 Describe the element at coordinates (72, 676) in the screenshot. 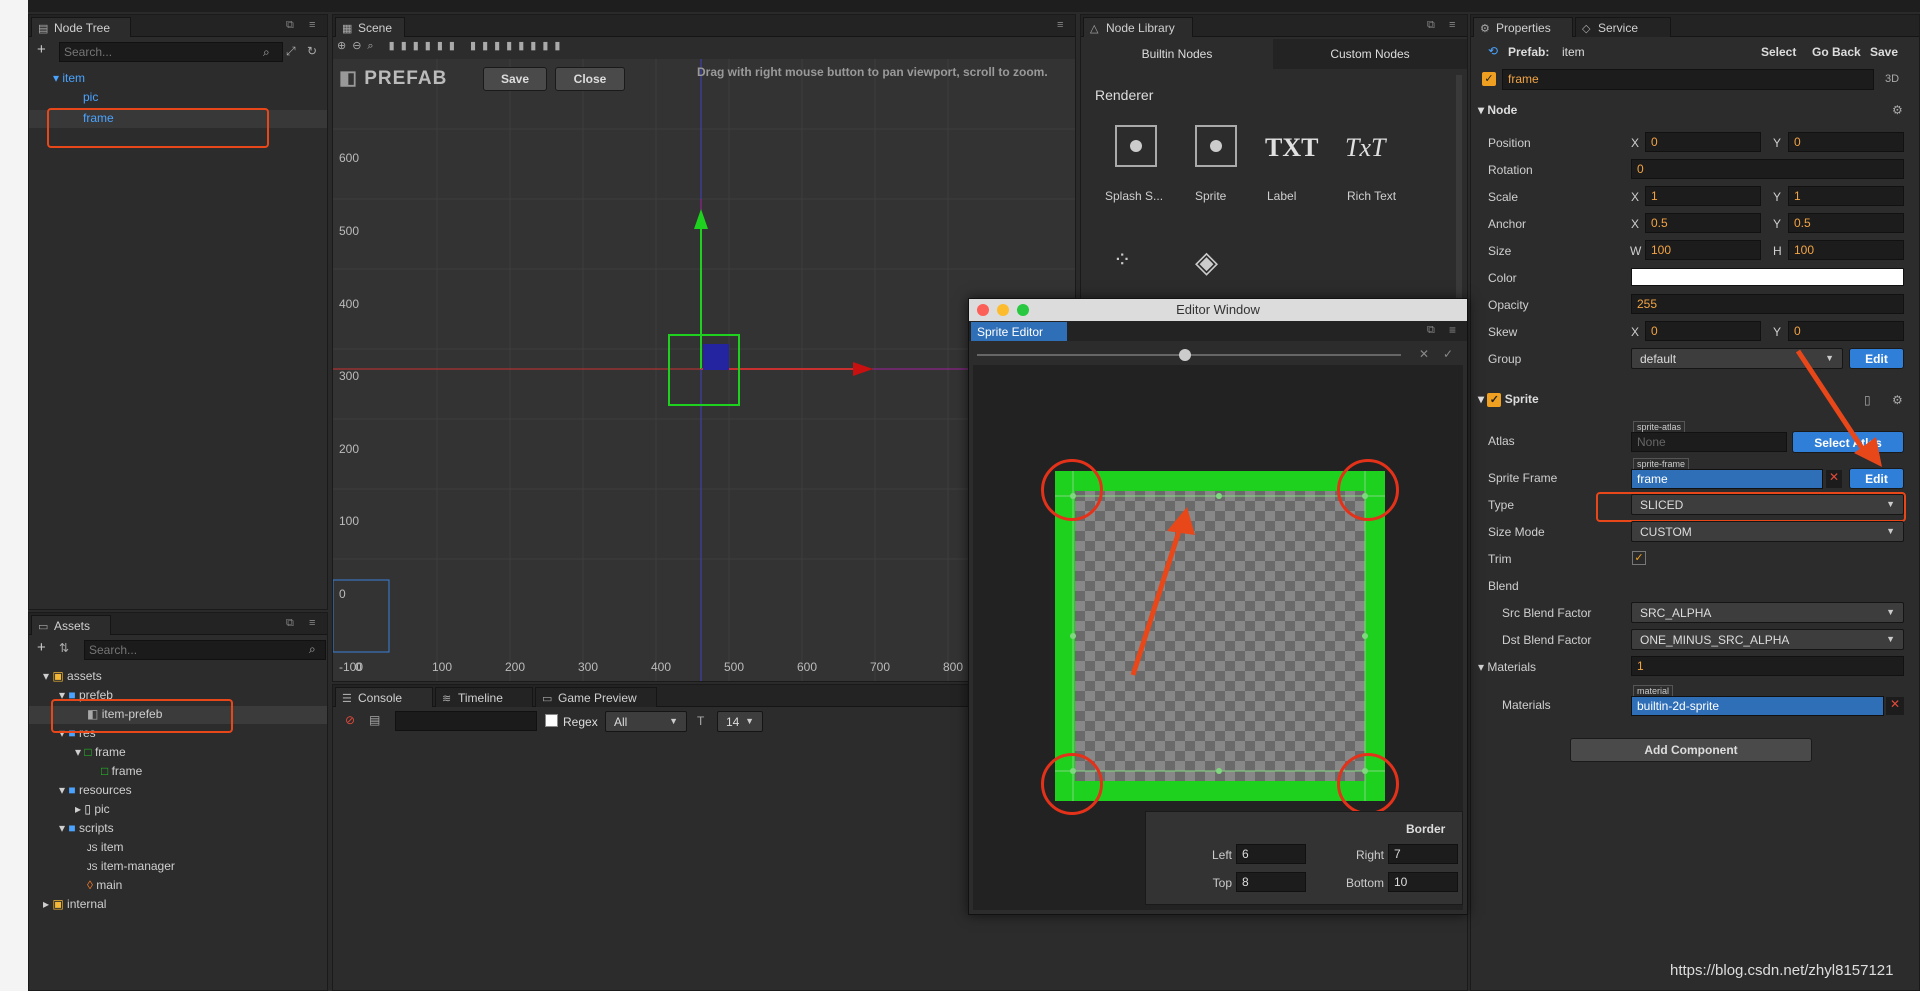

I see `asset-assets: ▾ ▣ assets` at that location.